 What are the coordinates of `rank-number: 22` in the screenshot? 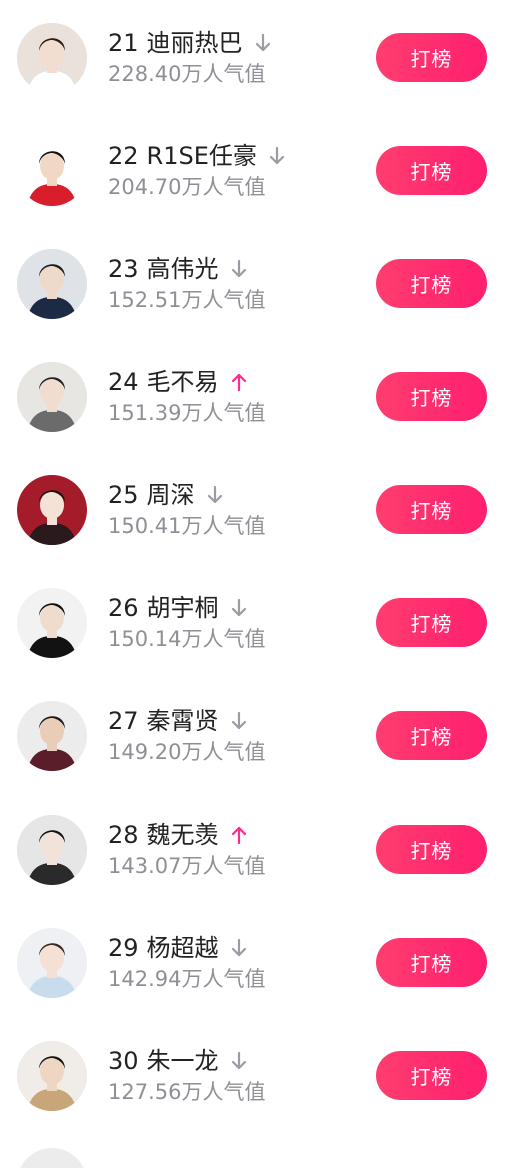 It's located at (123, 156).